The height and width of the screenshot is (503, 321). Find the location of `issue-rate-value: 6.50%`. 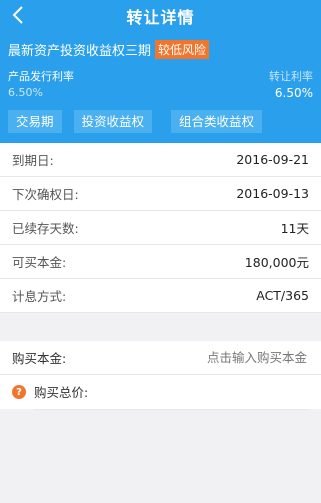

issue-rate-value: 6.50% is located at coordinates (25, 92).